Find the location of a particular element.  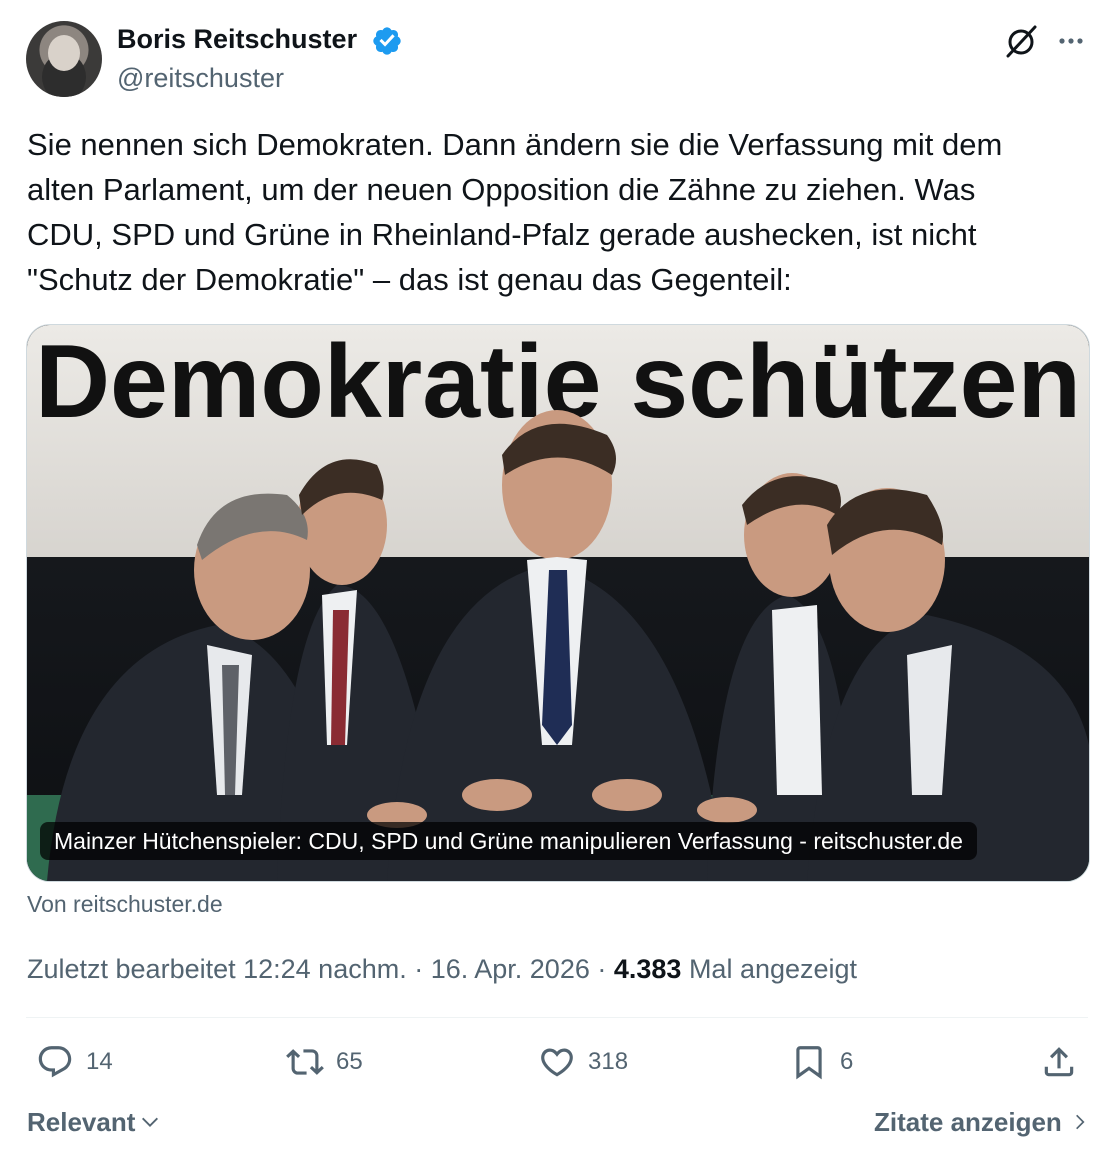

author-name: Boris Reitschuster is located at coordinates (237, 39).